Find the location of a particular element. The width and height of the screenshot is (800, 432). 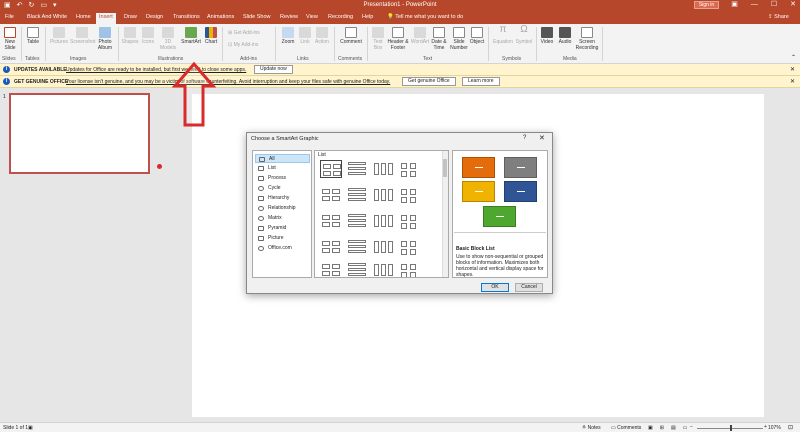

help-button: ? is located at coordinates (524, 138).